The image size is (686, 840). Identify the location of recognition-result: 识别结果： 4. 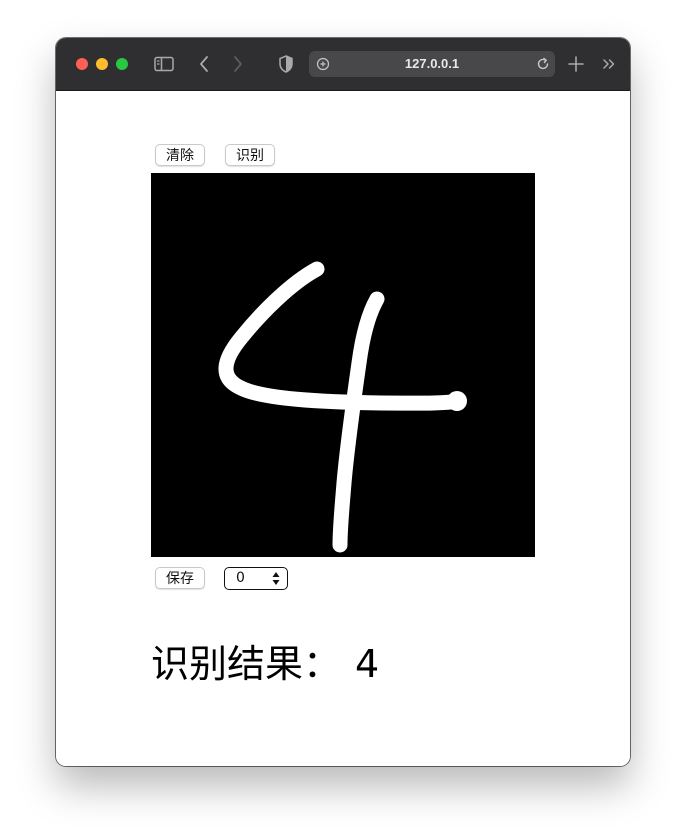
(265, 664).